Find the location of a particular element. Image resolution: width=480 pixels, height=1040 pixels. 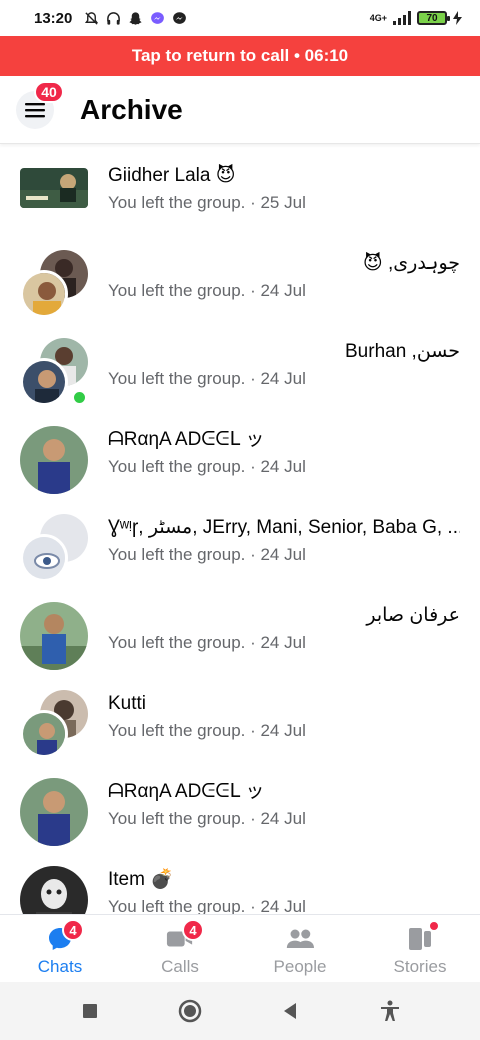

tab-label: Chats is located at coordinates (60, 966).